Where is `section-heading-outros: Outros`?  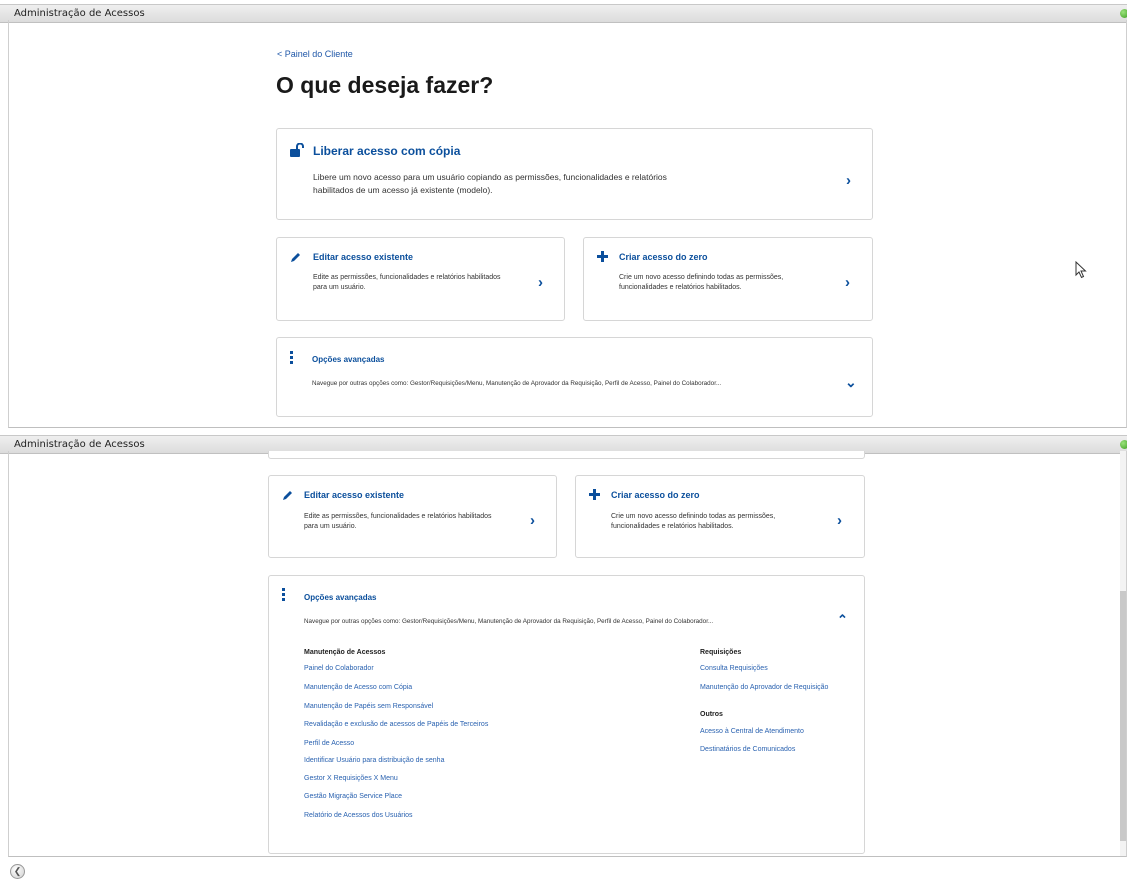 section-heading-outros: Outros is located at coordinates (711, 714).